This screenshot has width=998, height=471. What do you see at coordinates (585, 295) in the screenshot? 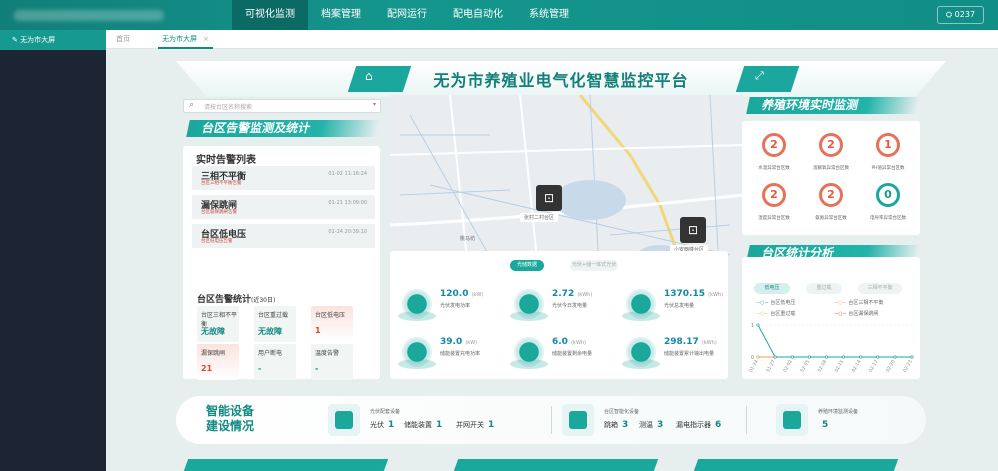
I see `stat-unit: (kWh)` at bounding box center [585, 295].